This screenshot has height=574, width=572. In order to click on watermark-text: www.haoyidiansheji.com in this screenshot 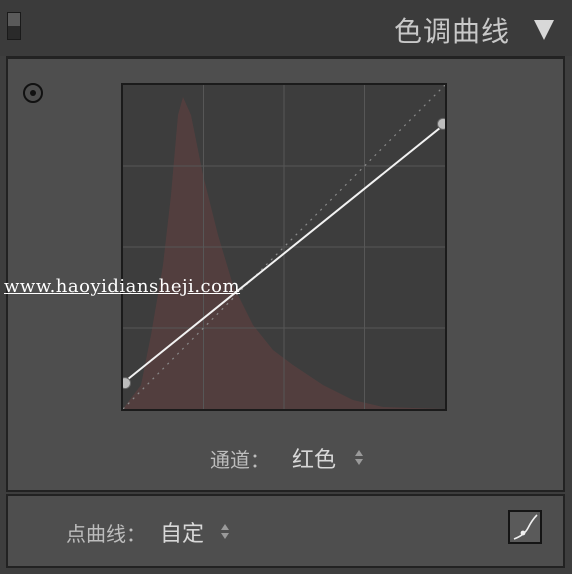, I will do `click(122, 286)`.